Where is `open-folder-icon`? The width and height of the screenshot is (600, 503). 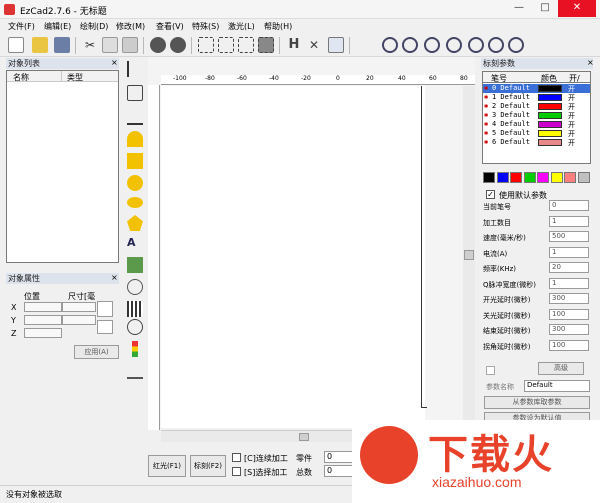 open-folder-icon is located at coordinates (40, 45).